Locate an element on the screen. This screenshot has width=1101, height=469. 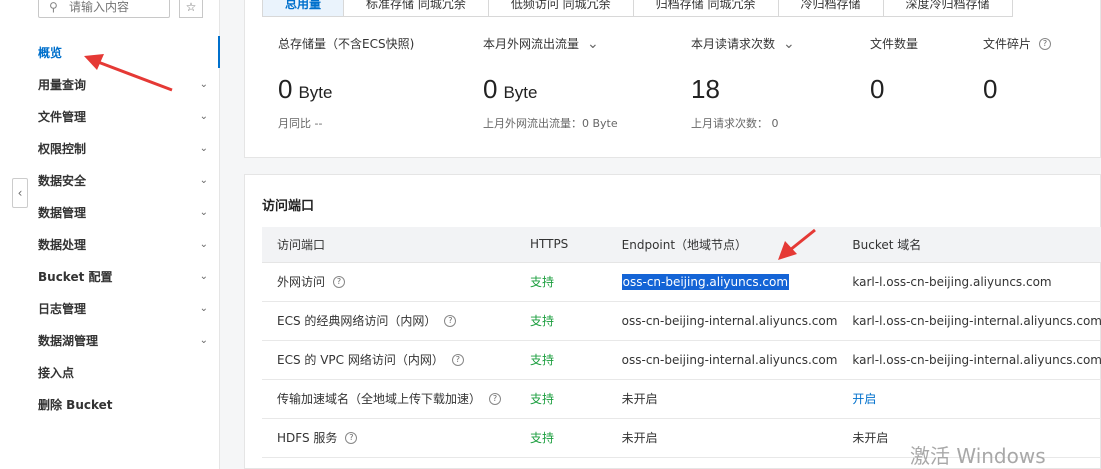
tab-total: 总用量 is located at coordinates (303, 8).